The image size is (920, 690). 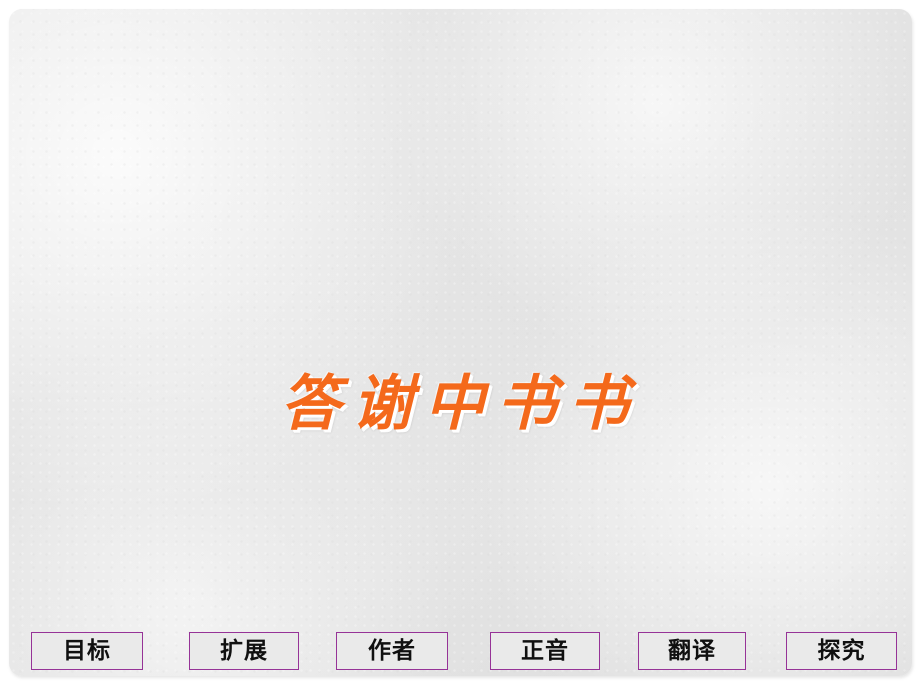 I want to click on nav-button-author-label: 作者, so click(x=392, y=650).